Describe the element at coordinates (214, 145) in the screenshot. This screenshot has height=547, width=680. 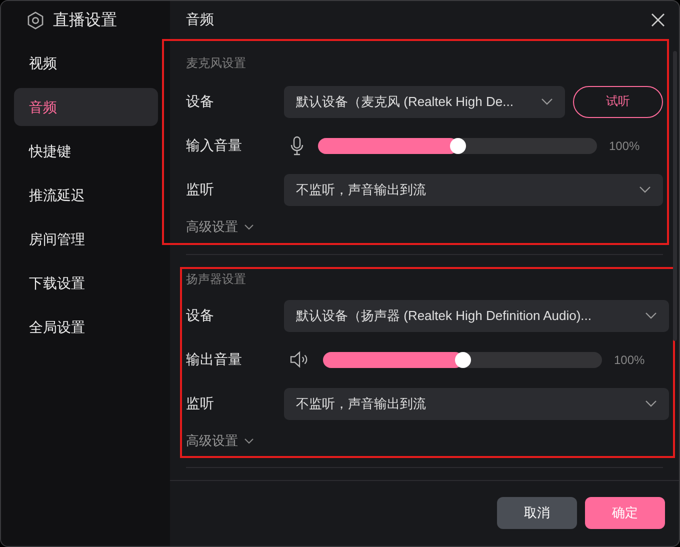
I see `field-label: 输入音量` at that location.